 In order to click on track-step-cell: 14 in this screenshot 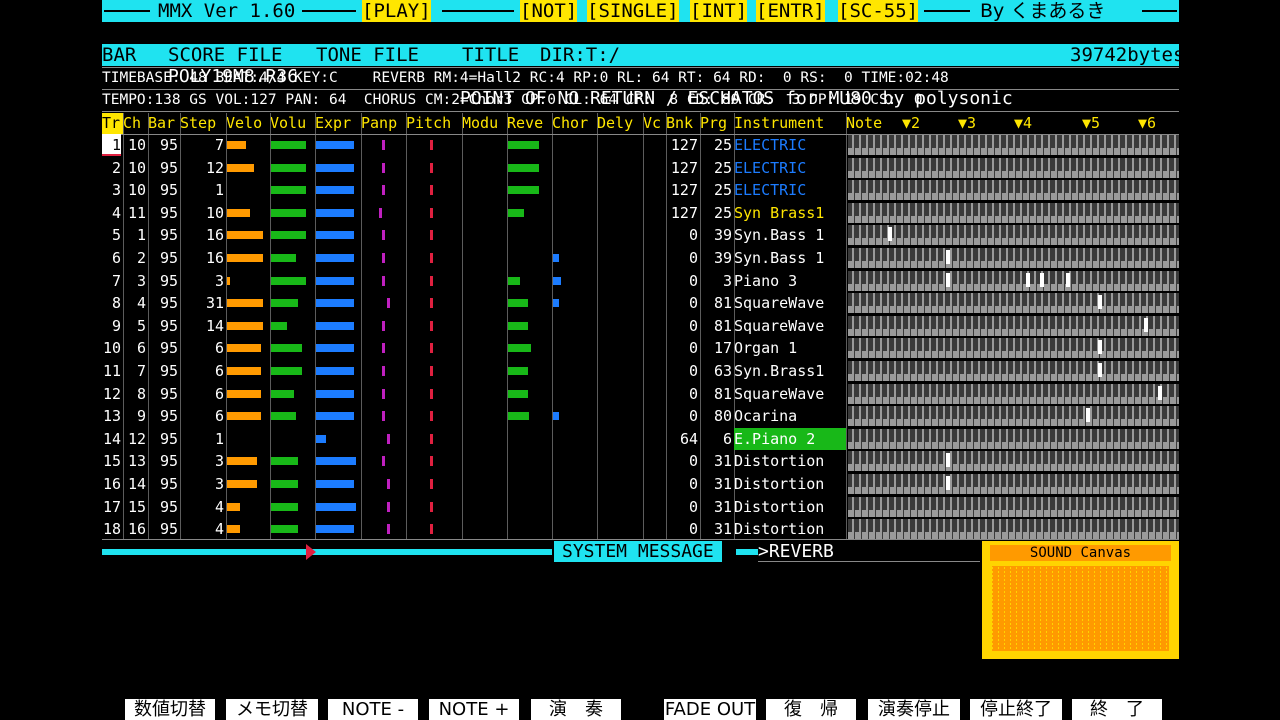, I will do `click(202, 326)`.